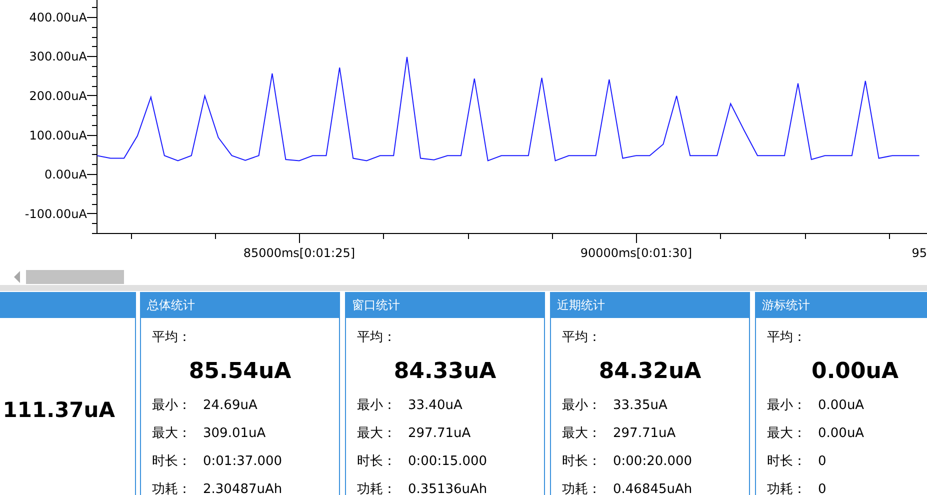 The height and width of the screenshot is (495, 927). Describe the element at coordinates (448, 488) in the screenshot. I see `stat-value: 0.35136uAh` at that location.